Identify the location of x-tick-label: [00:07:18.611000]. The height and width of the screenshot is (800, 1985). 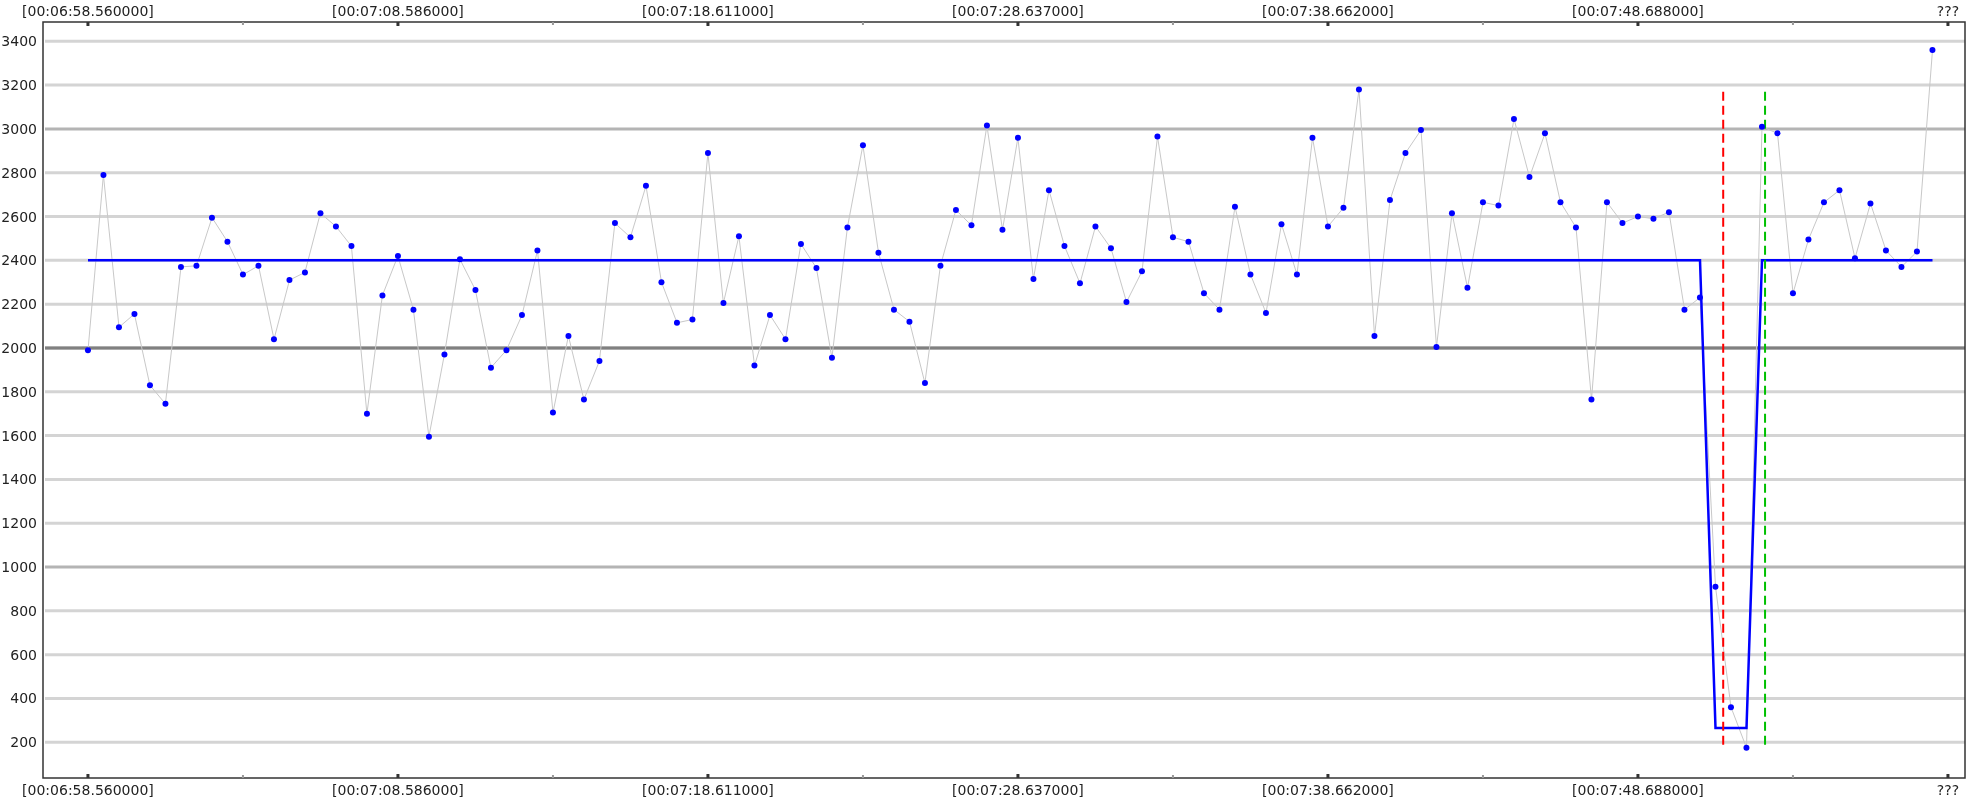
(708, 11).